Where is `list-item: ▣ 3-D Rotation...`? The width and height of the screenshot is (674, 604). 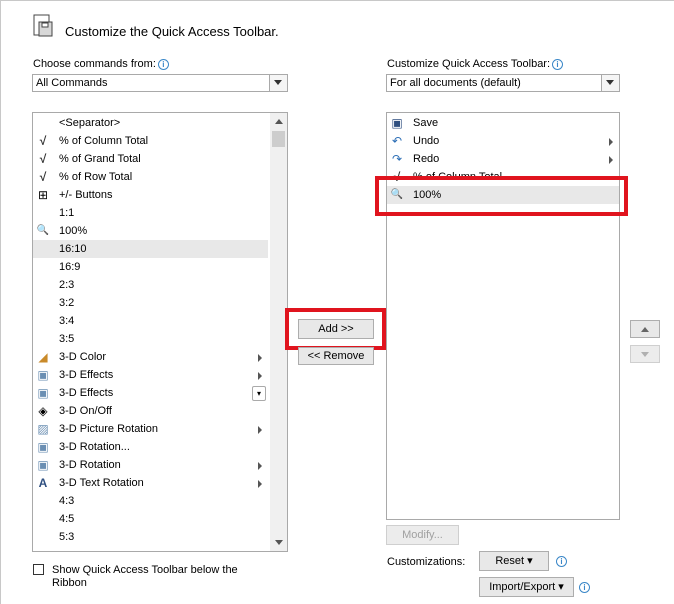
list-item: ▣ 3-D Rotation... is located at coordinates (150, 447).